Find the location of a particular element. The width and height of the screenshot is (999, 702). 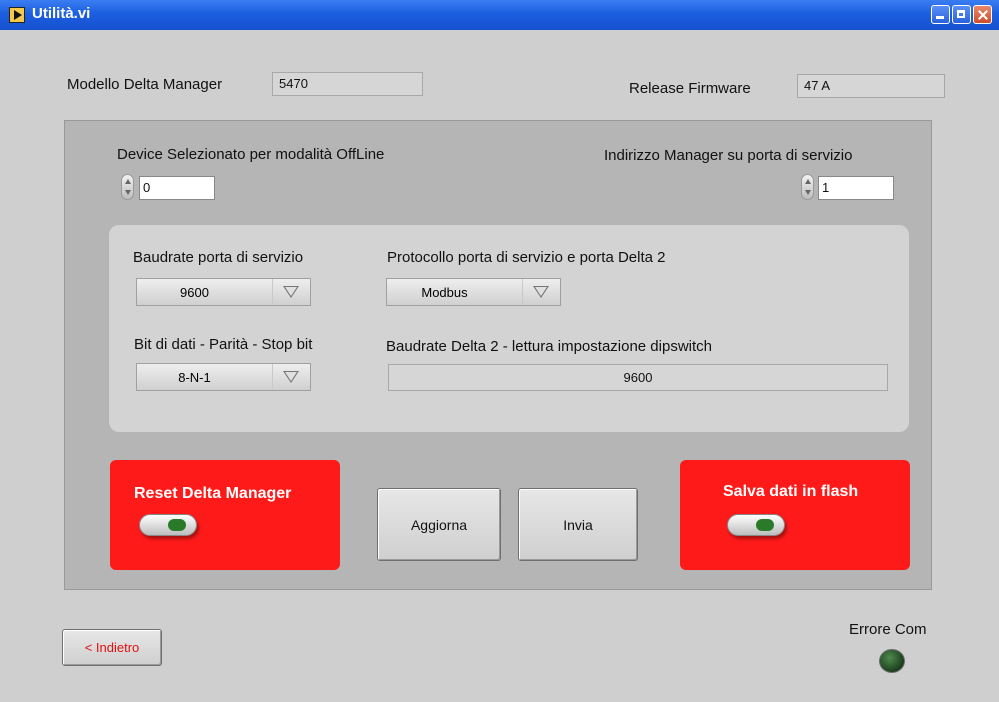

data-bits-value: 8-N-1 is located at coordinates (194, 377).